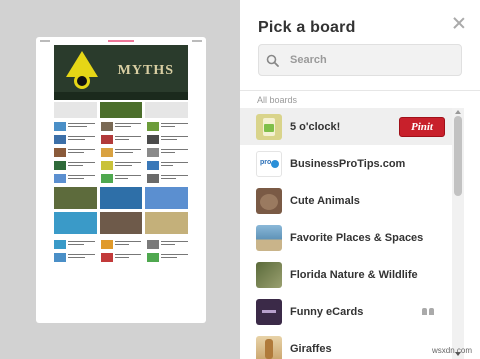 The height and width of the screenshot is (359, 480). What do you see at coordinates (429, 312) in the screenshot?
I see `group-board-icon` at bounding box center [429, 312].